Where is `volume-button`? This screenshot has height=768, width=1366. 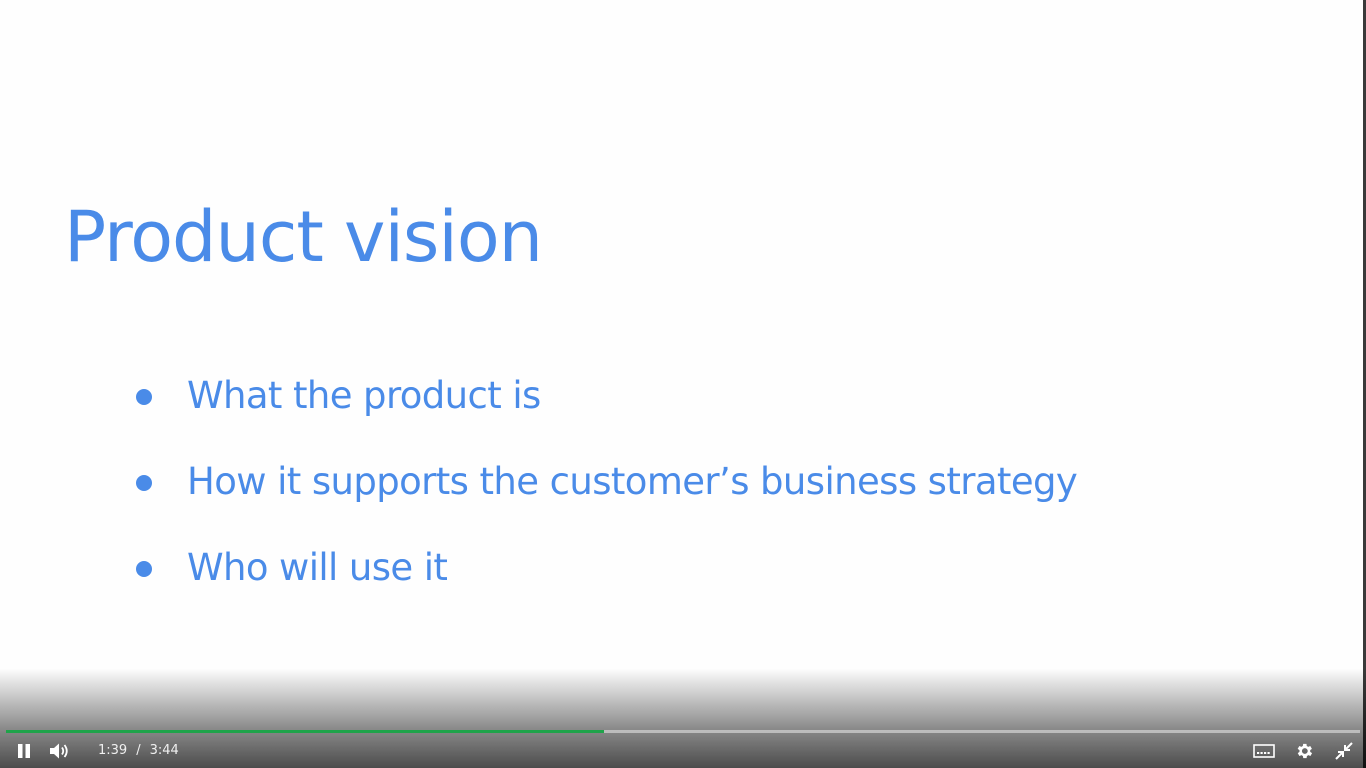 volume-button is located at coordinates (60, 751).